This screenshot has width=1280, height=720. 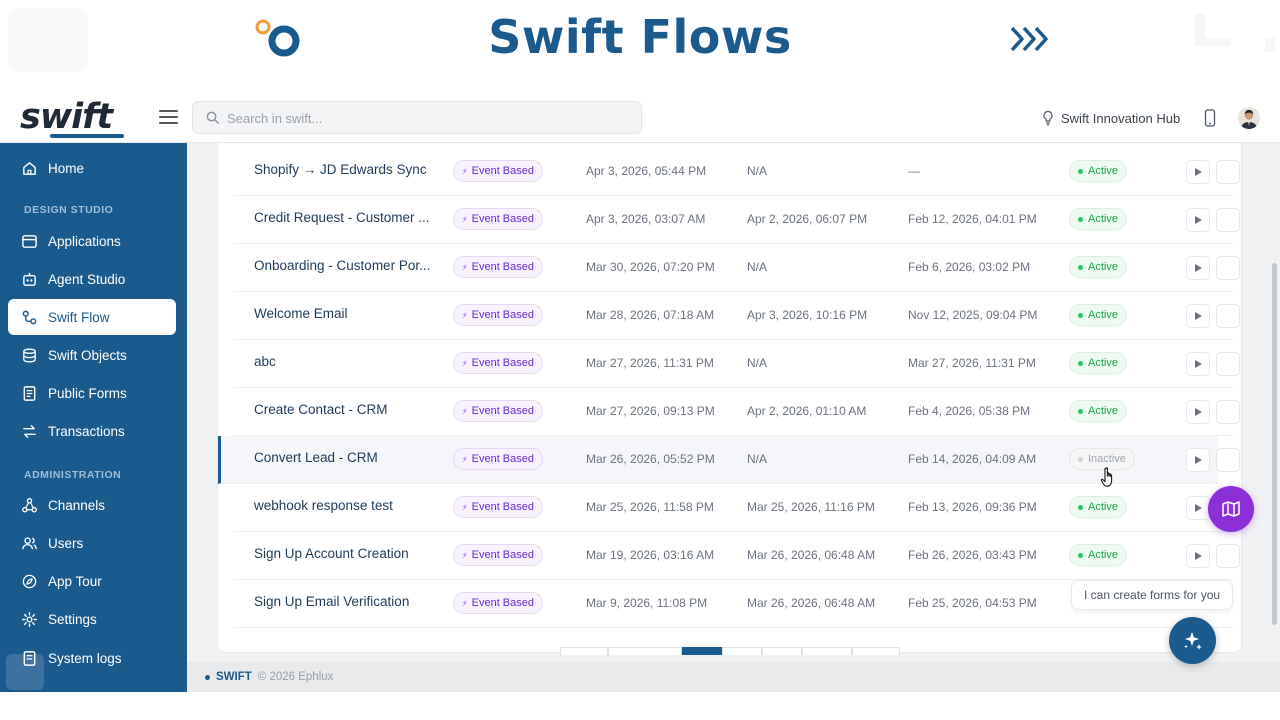 I want to click on sidebar-collapse-button, so click(x=25, y=672).